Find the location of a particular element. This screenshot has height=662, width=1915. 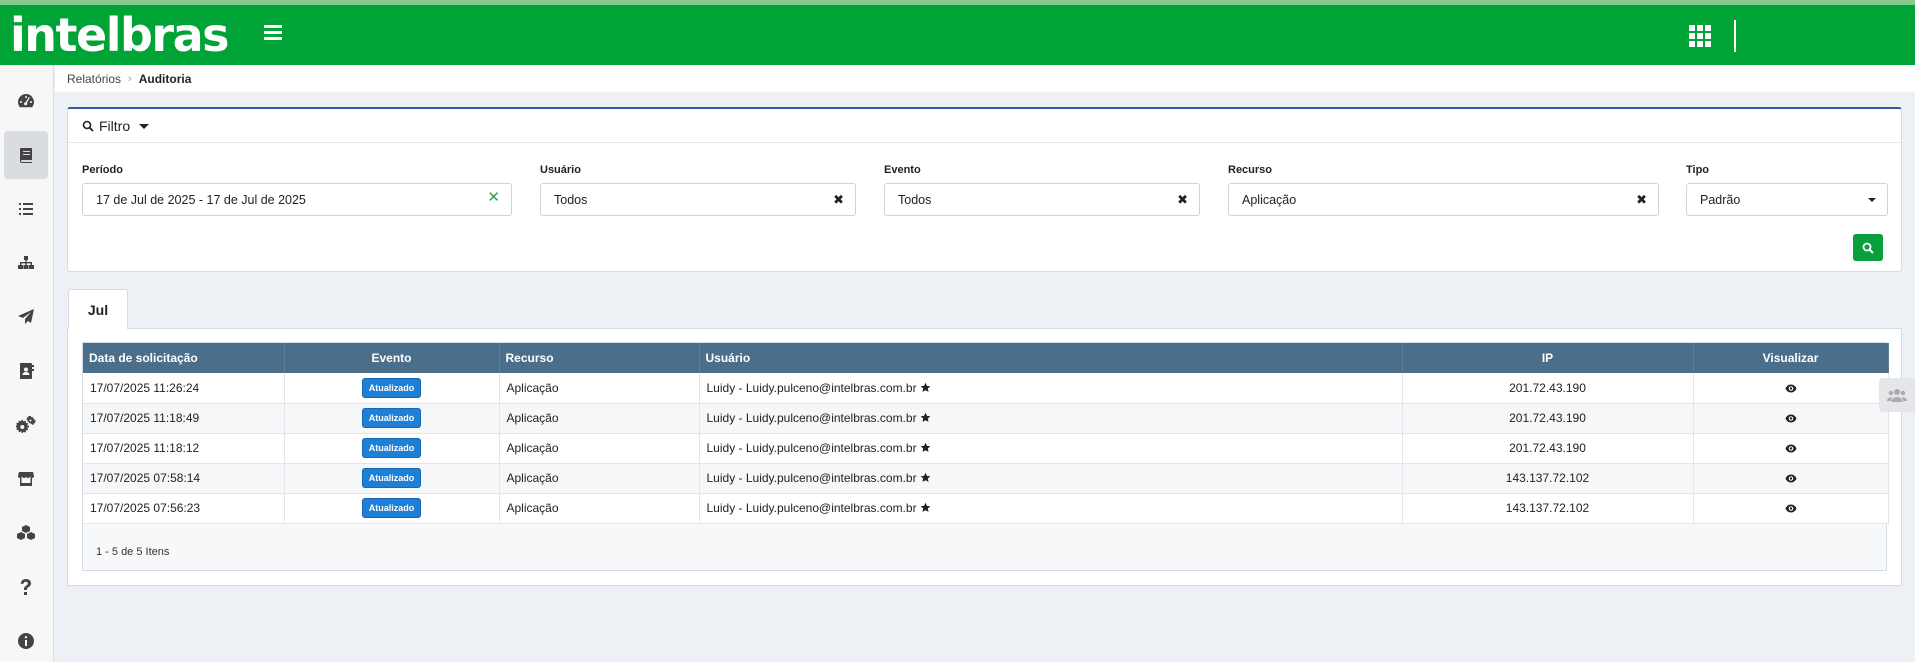

cubes-icon is located at coordinates (26, 532).